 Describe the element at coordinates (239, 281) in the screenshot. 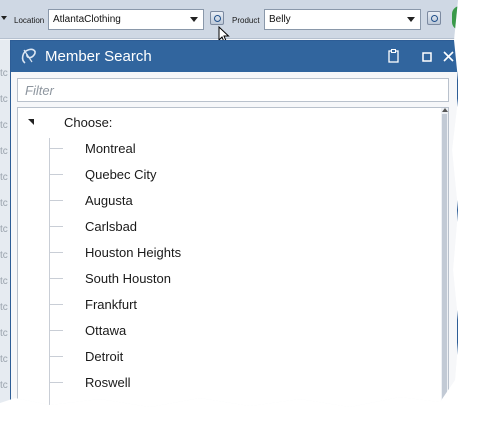

I see `tree-item: South Houston` at that location.